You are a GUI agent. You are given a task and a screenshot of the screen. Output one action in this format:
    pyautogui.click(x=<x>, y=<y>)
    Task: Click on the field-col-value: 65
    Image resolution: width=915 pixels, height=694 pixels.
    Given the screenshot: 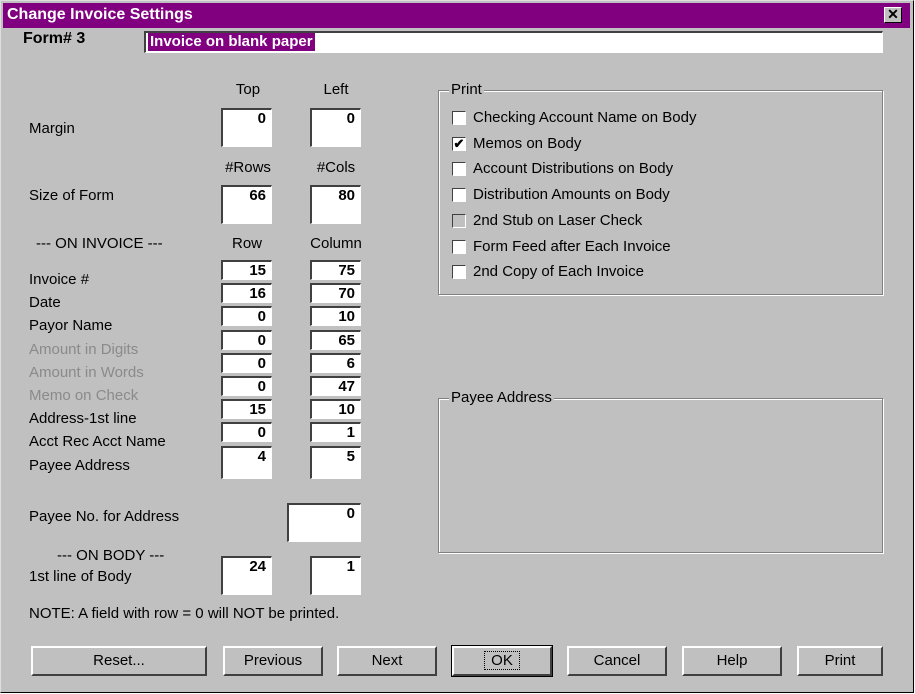 What is the action you would take?
    pyautogui.click(x=346, y=340)
    